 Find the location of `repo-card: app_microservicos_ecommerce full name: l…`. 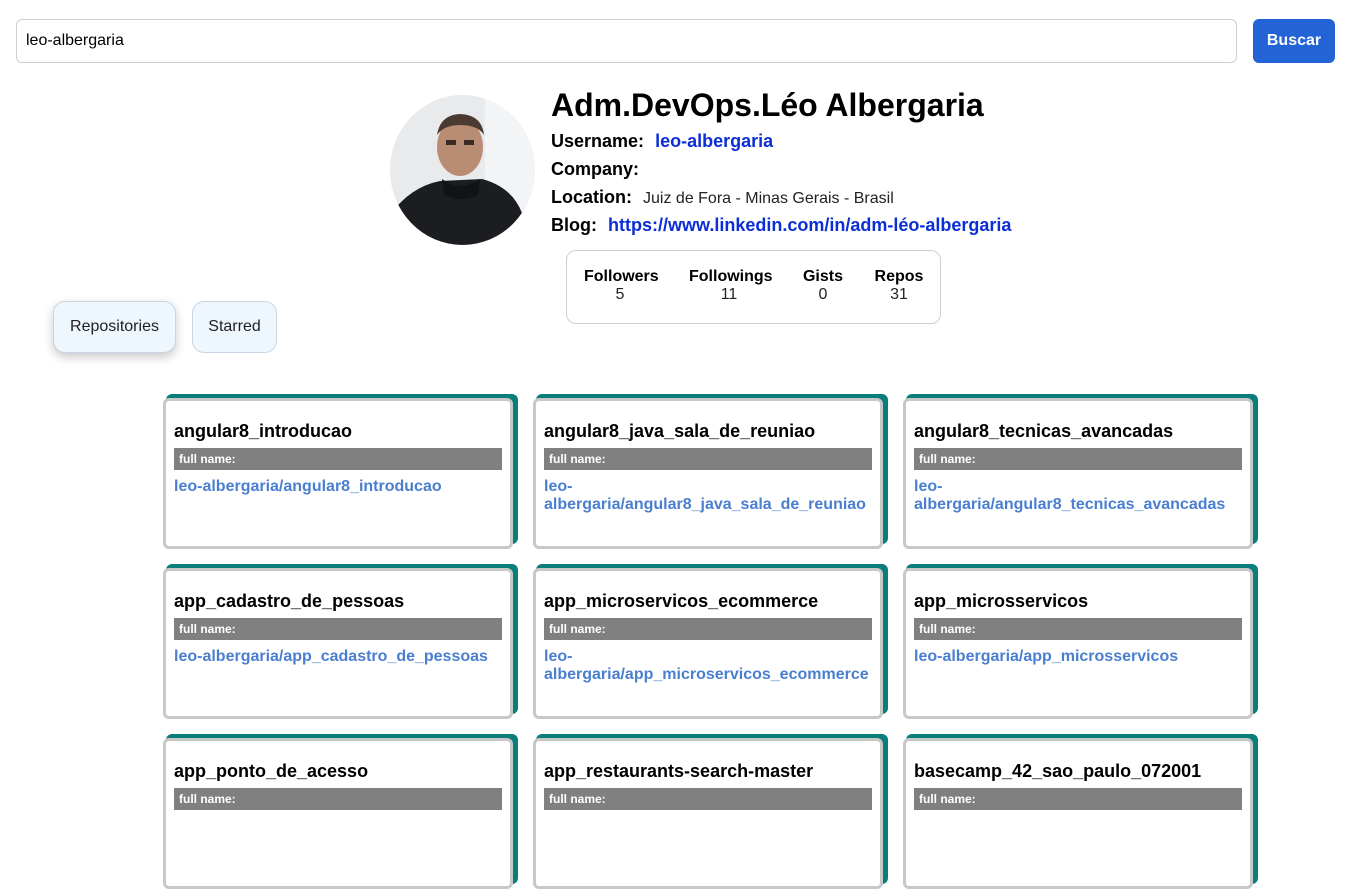

repo-card: app_microservicos_ecommerce full name: l… is located at coordinates (710, 641).